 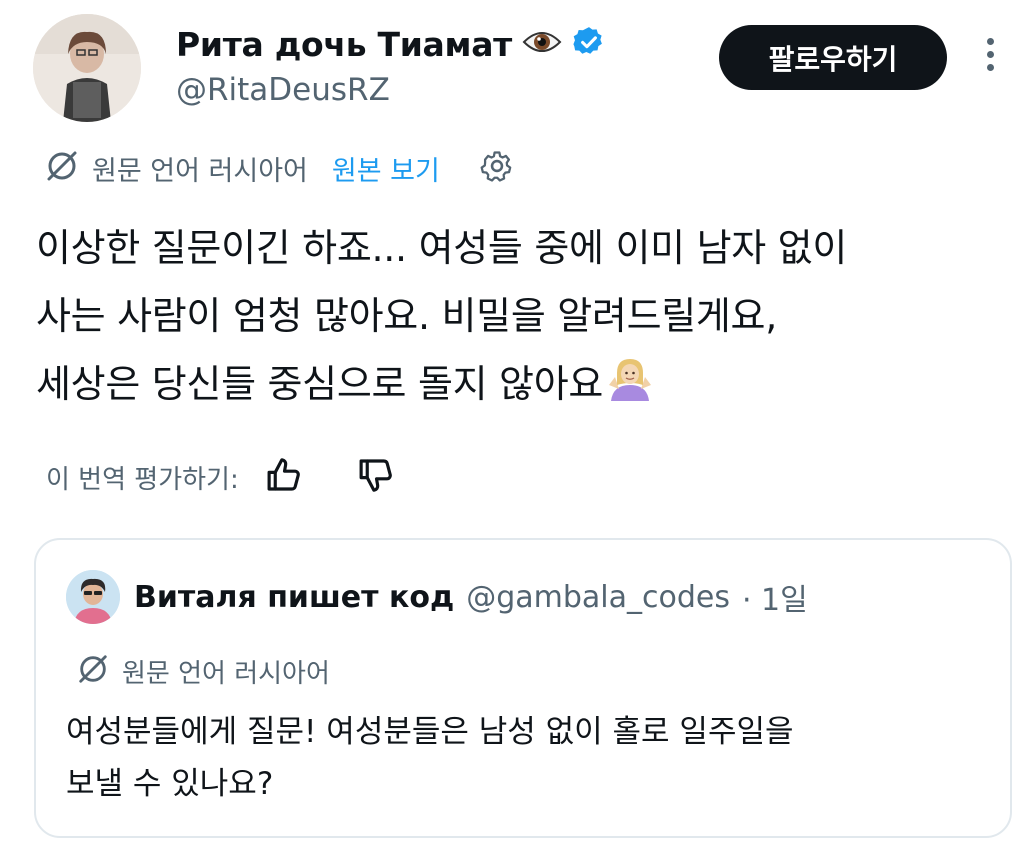 I want to click on quoted-translation-row: 원문 언어 러시아어, so click(x=203, y=671).